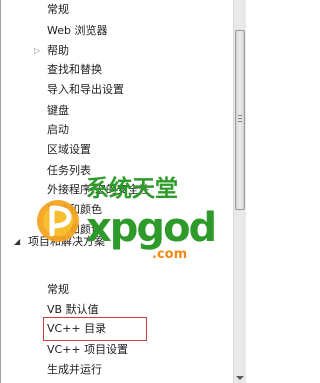 The image size is (320, 383). Describe the element at coordinates (88, 349) in the screenshot. I see `tree-item-label: VC++ 项目设置` at that location.